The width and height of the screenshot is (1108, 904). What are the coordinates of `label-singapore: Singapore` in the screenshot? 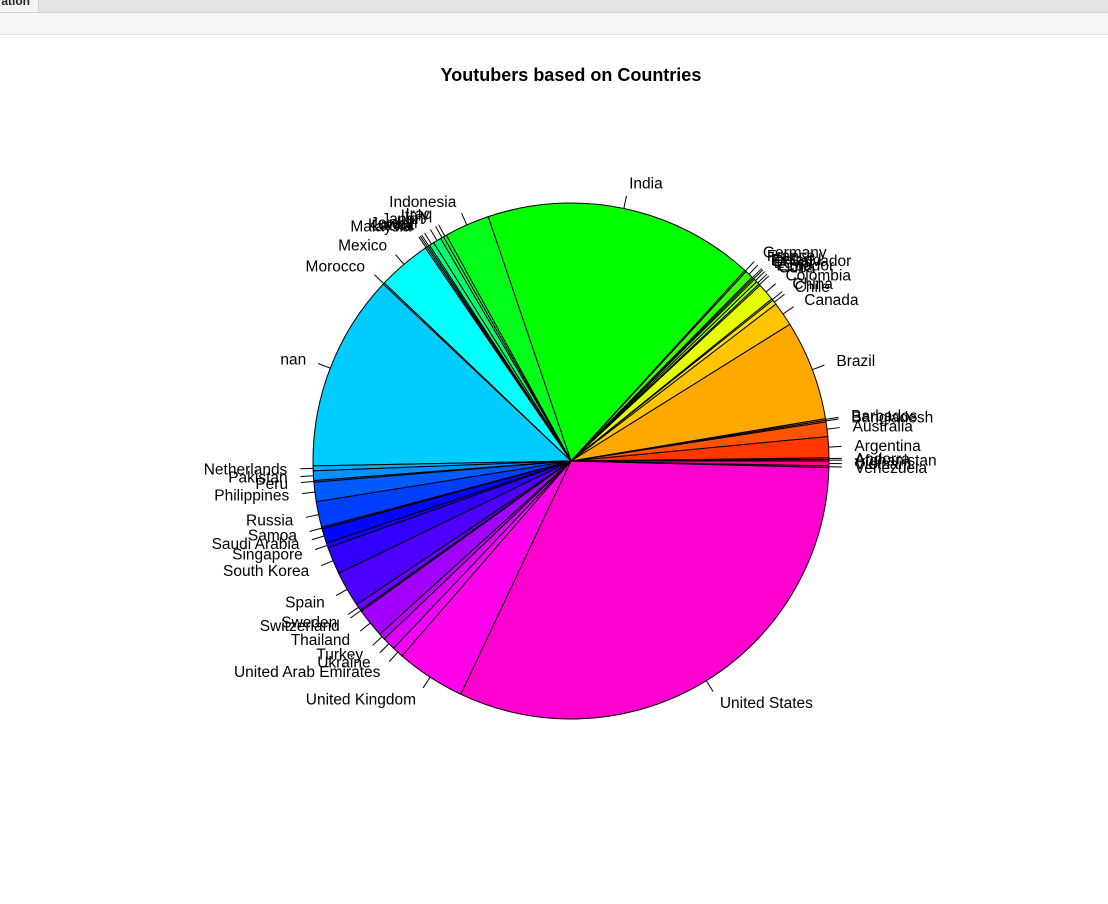 It's located at (267, 554).